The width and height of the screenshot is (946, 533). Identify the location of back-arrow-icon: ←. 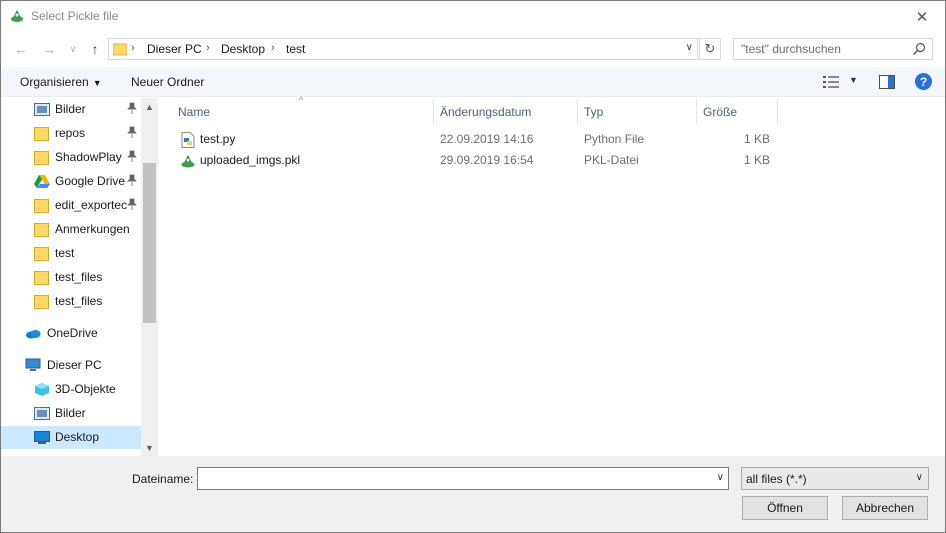
(21, 49).